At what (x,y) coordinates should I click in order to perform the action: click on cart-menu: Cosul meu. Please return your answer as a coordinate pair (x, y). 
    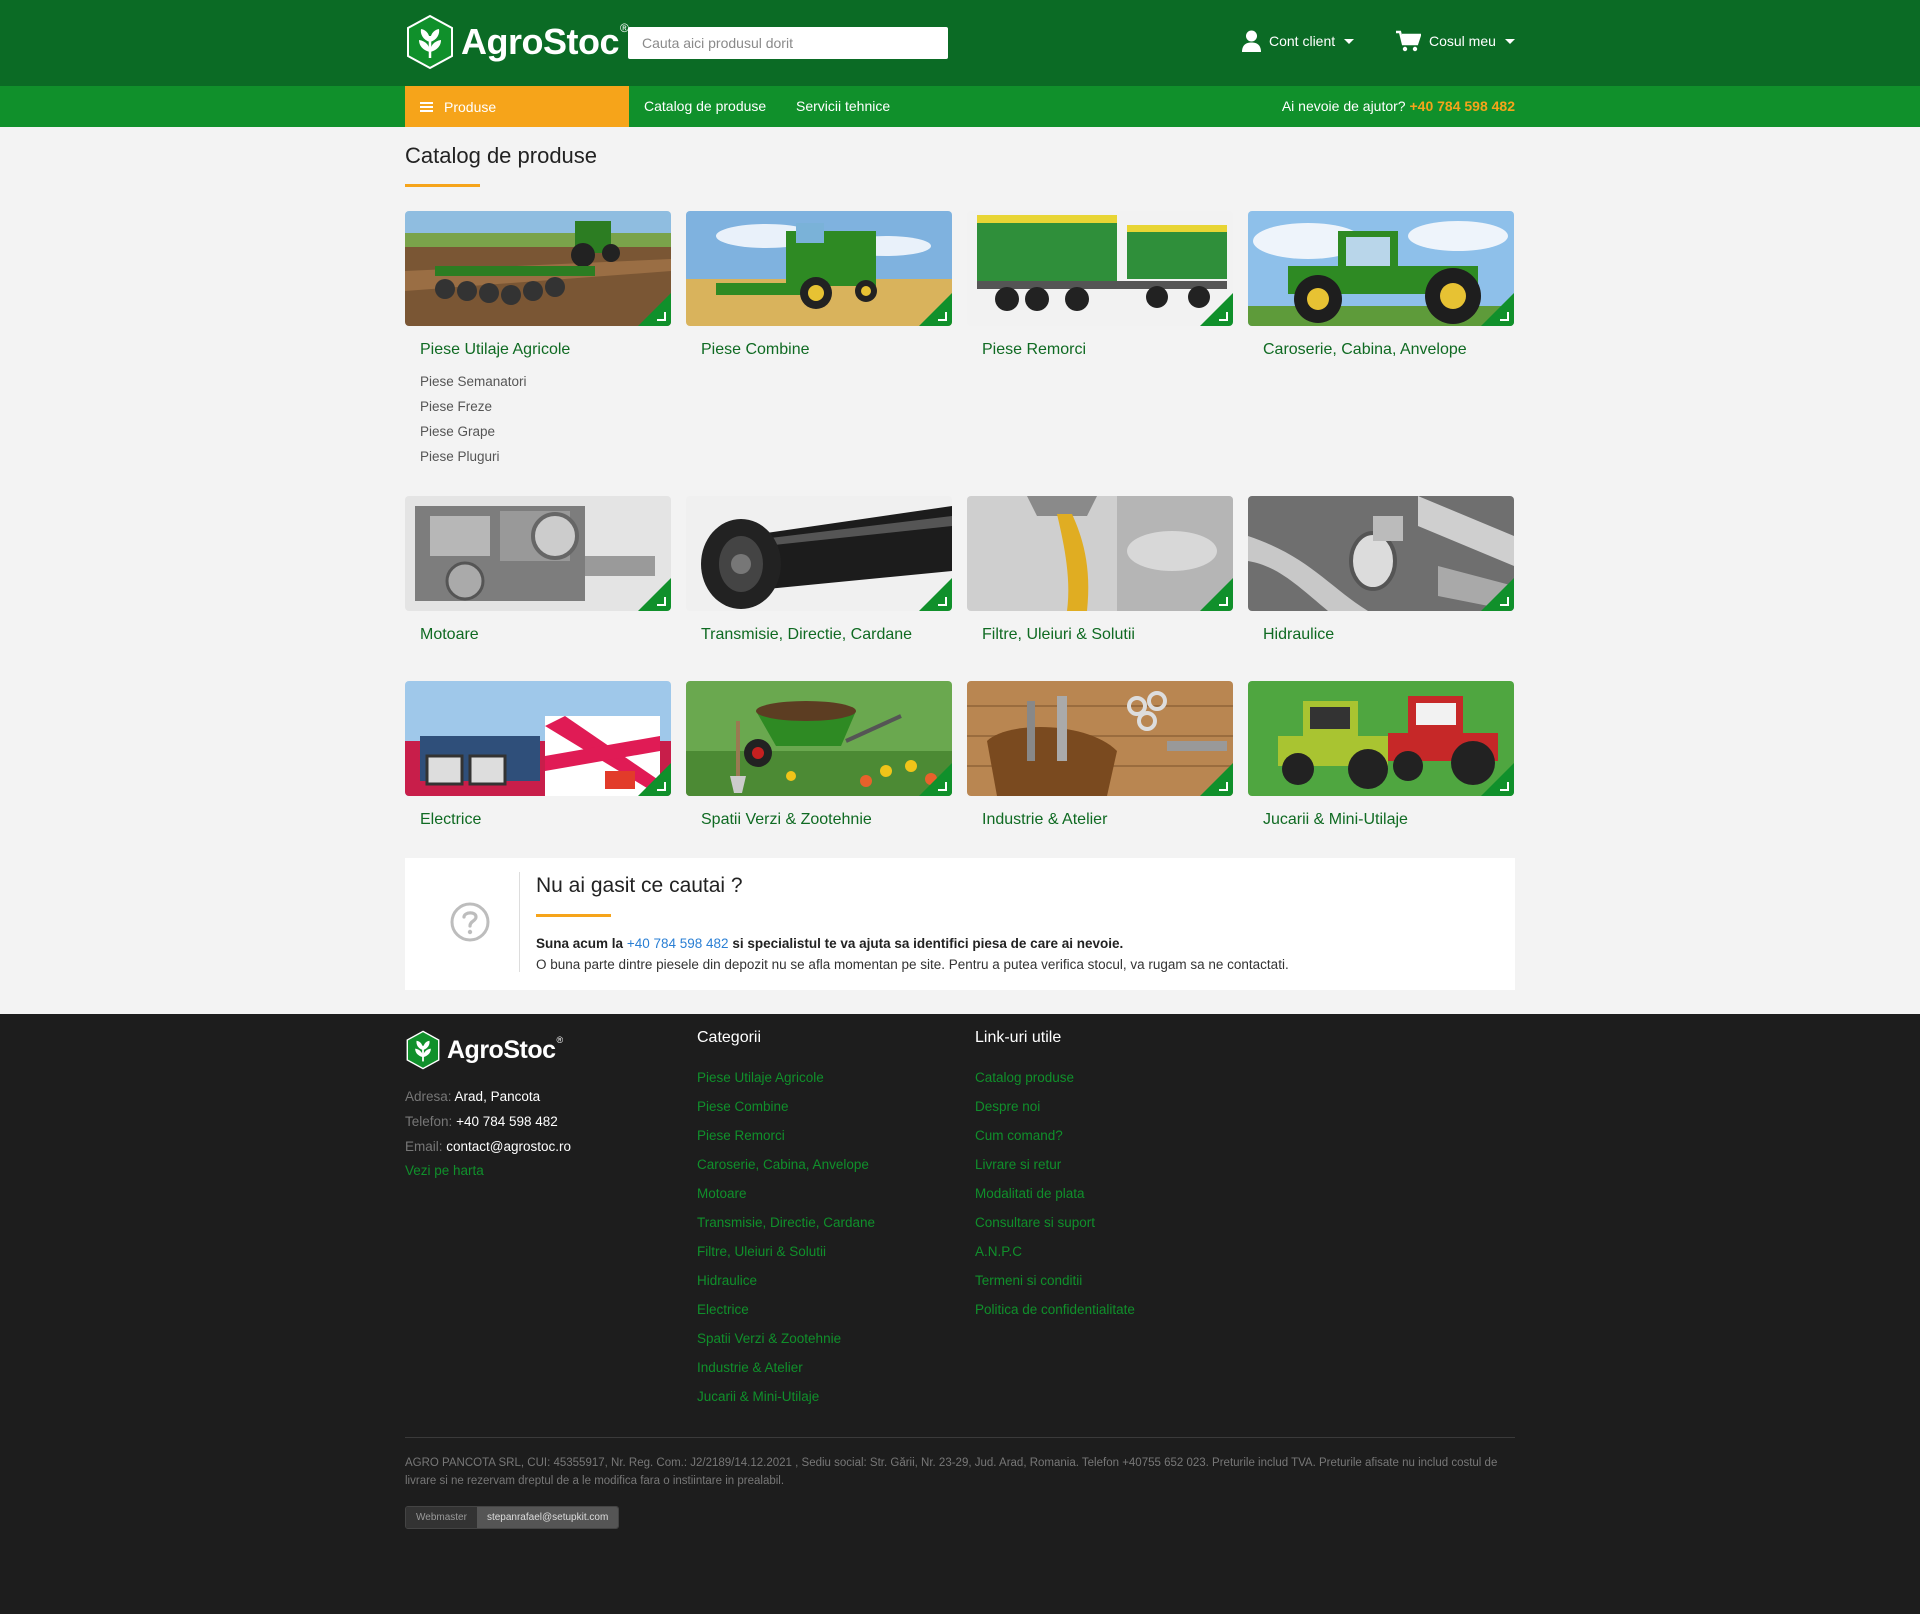
    Looking at the image, I should click on (1455, 41).